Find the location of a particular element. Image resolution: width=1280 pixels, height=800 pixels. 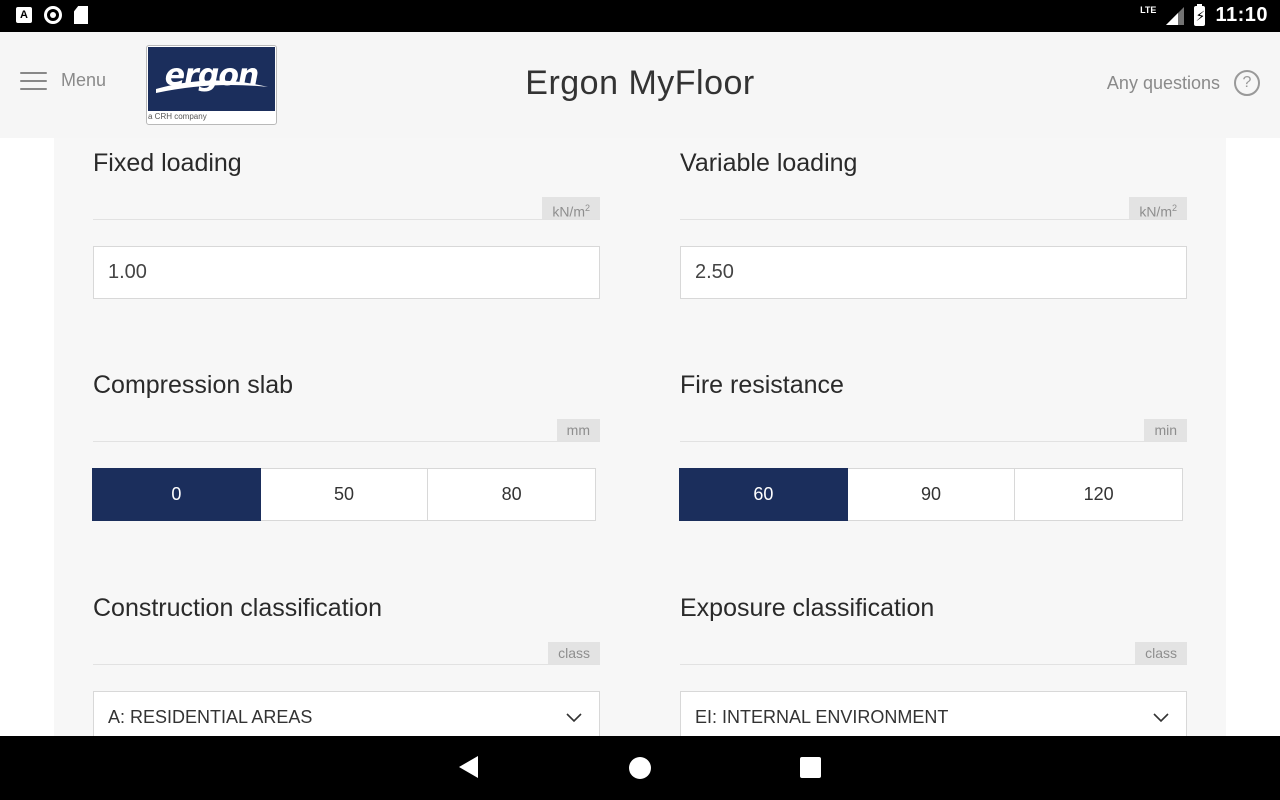

status-bar-notifications: A is located at coordinates (52, 15).